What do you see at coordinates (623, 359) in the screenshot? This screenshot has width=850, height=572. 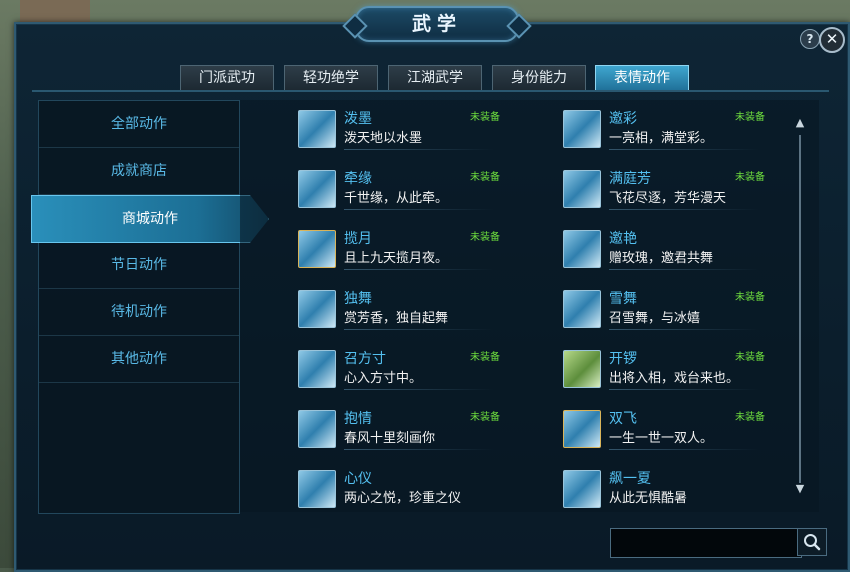 I see `action-name: 开锣` at bounding box center [623, 359].